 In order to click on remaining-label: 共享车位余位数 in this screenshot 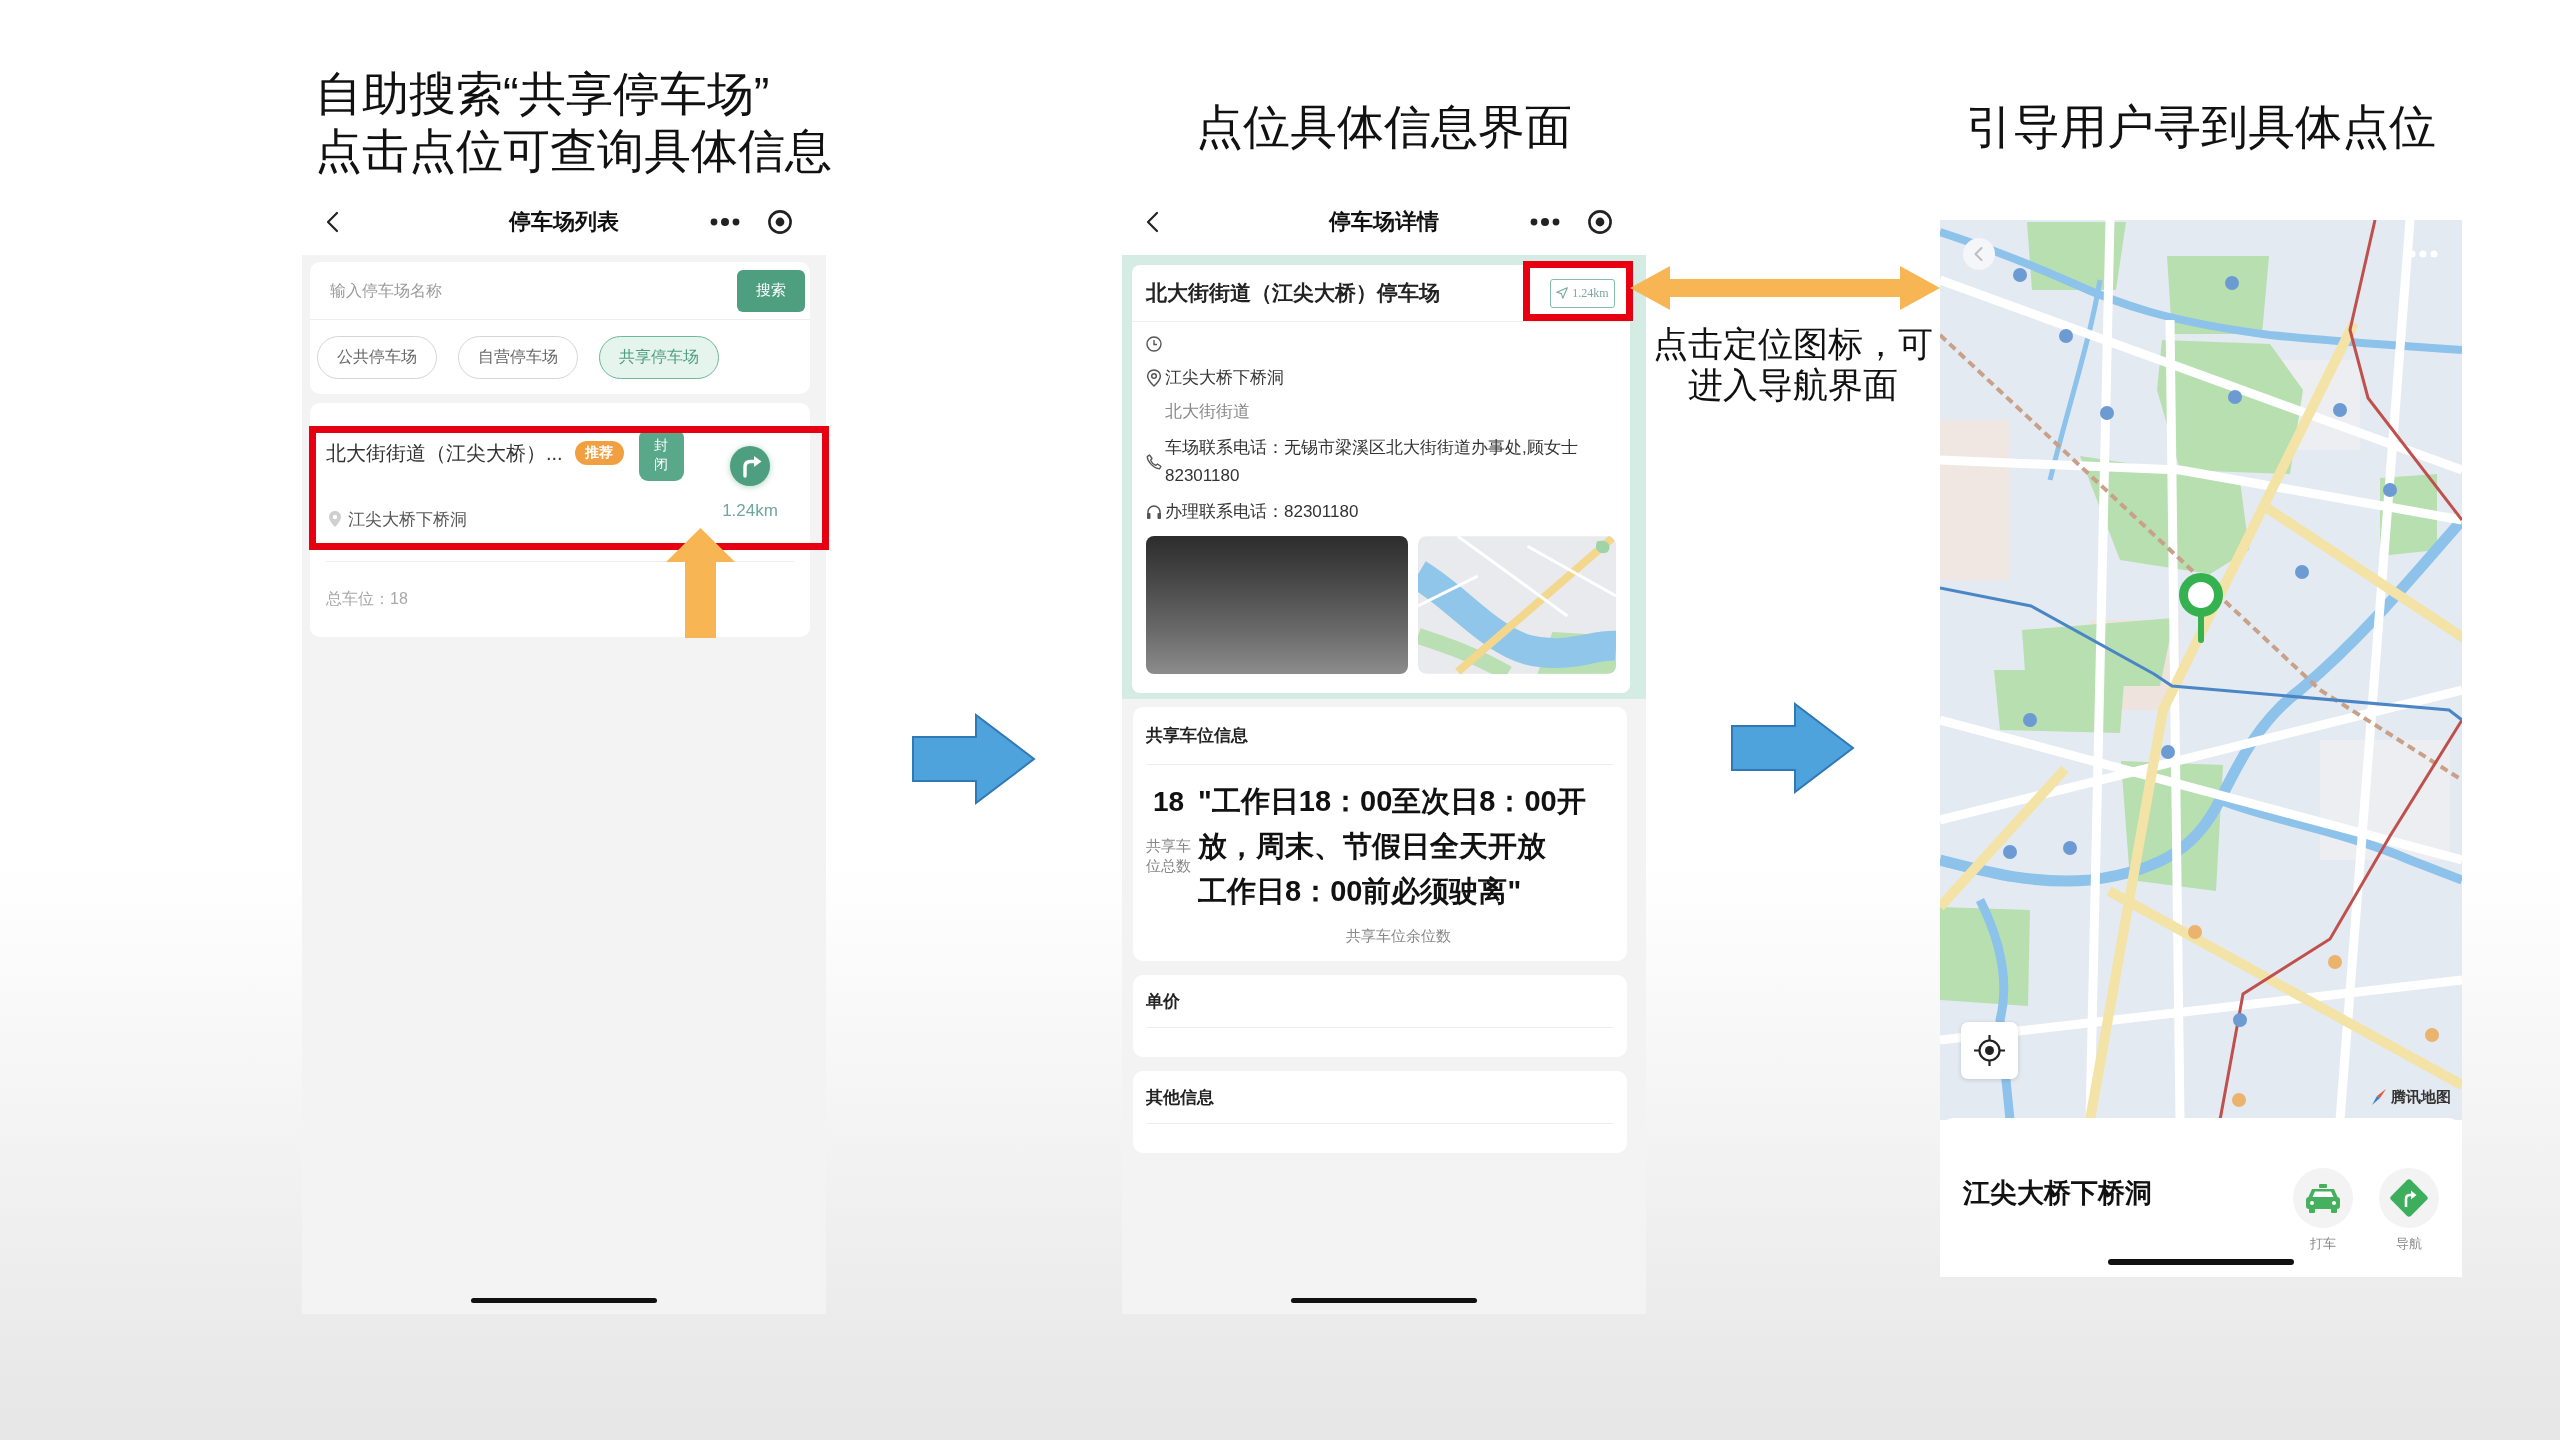, I will do `click(1398, 936)`.